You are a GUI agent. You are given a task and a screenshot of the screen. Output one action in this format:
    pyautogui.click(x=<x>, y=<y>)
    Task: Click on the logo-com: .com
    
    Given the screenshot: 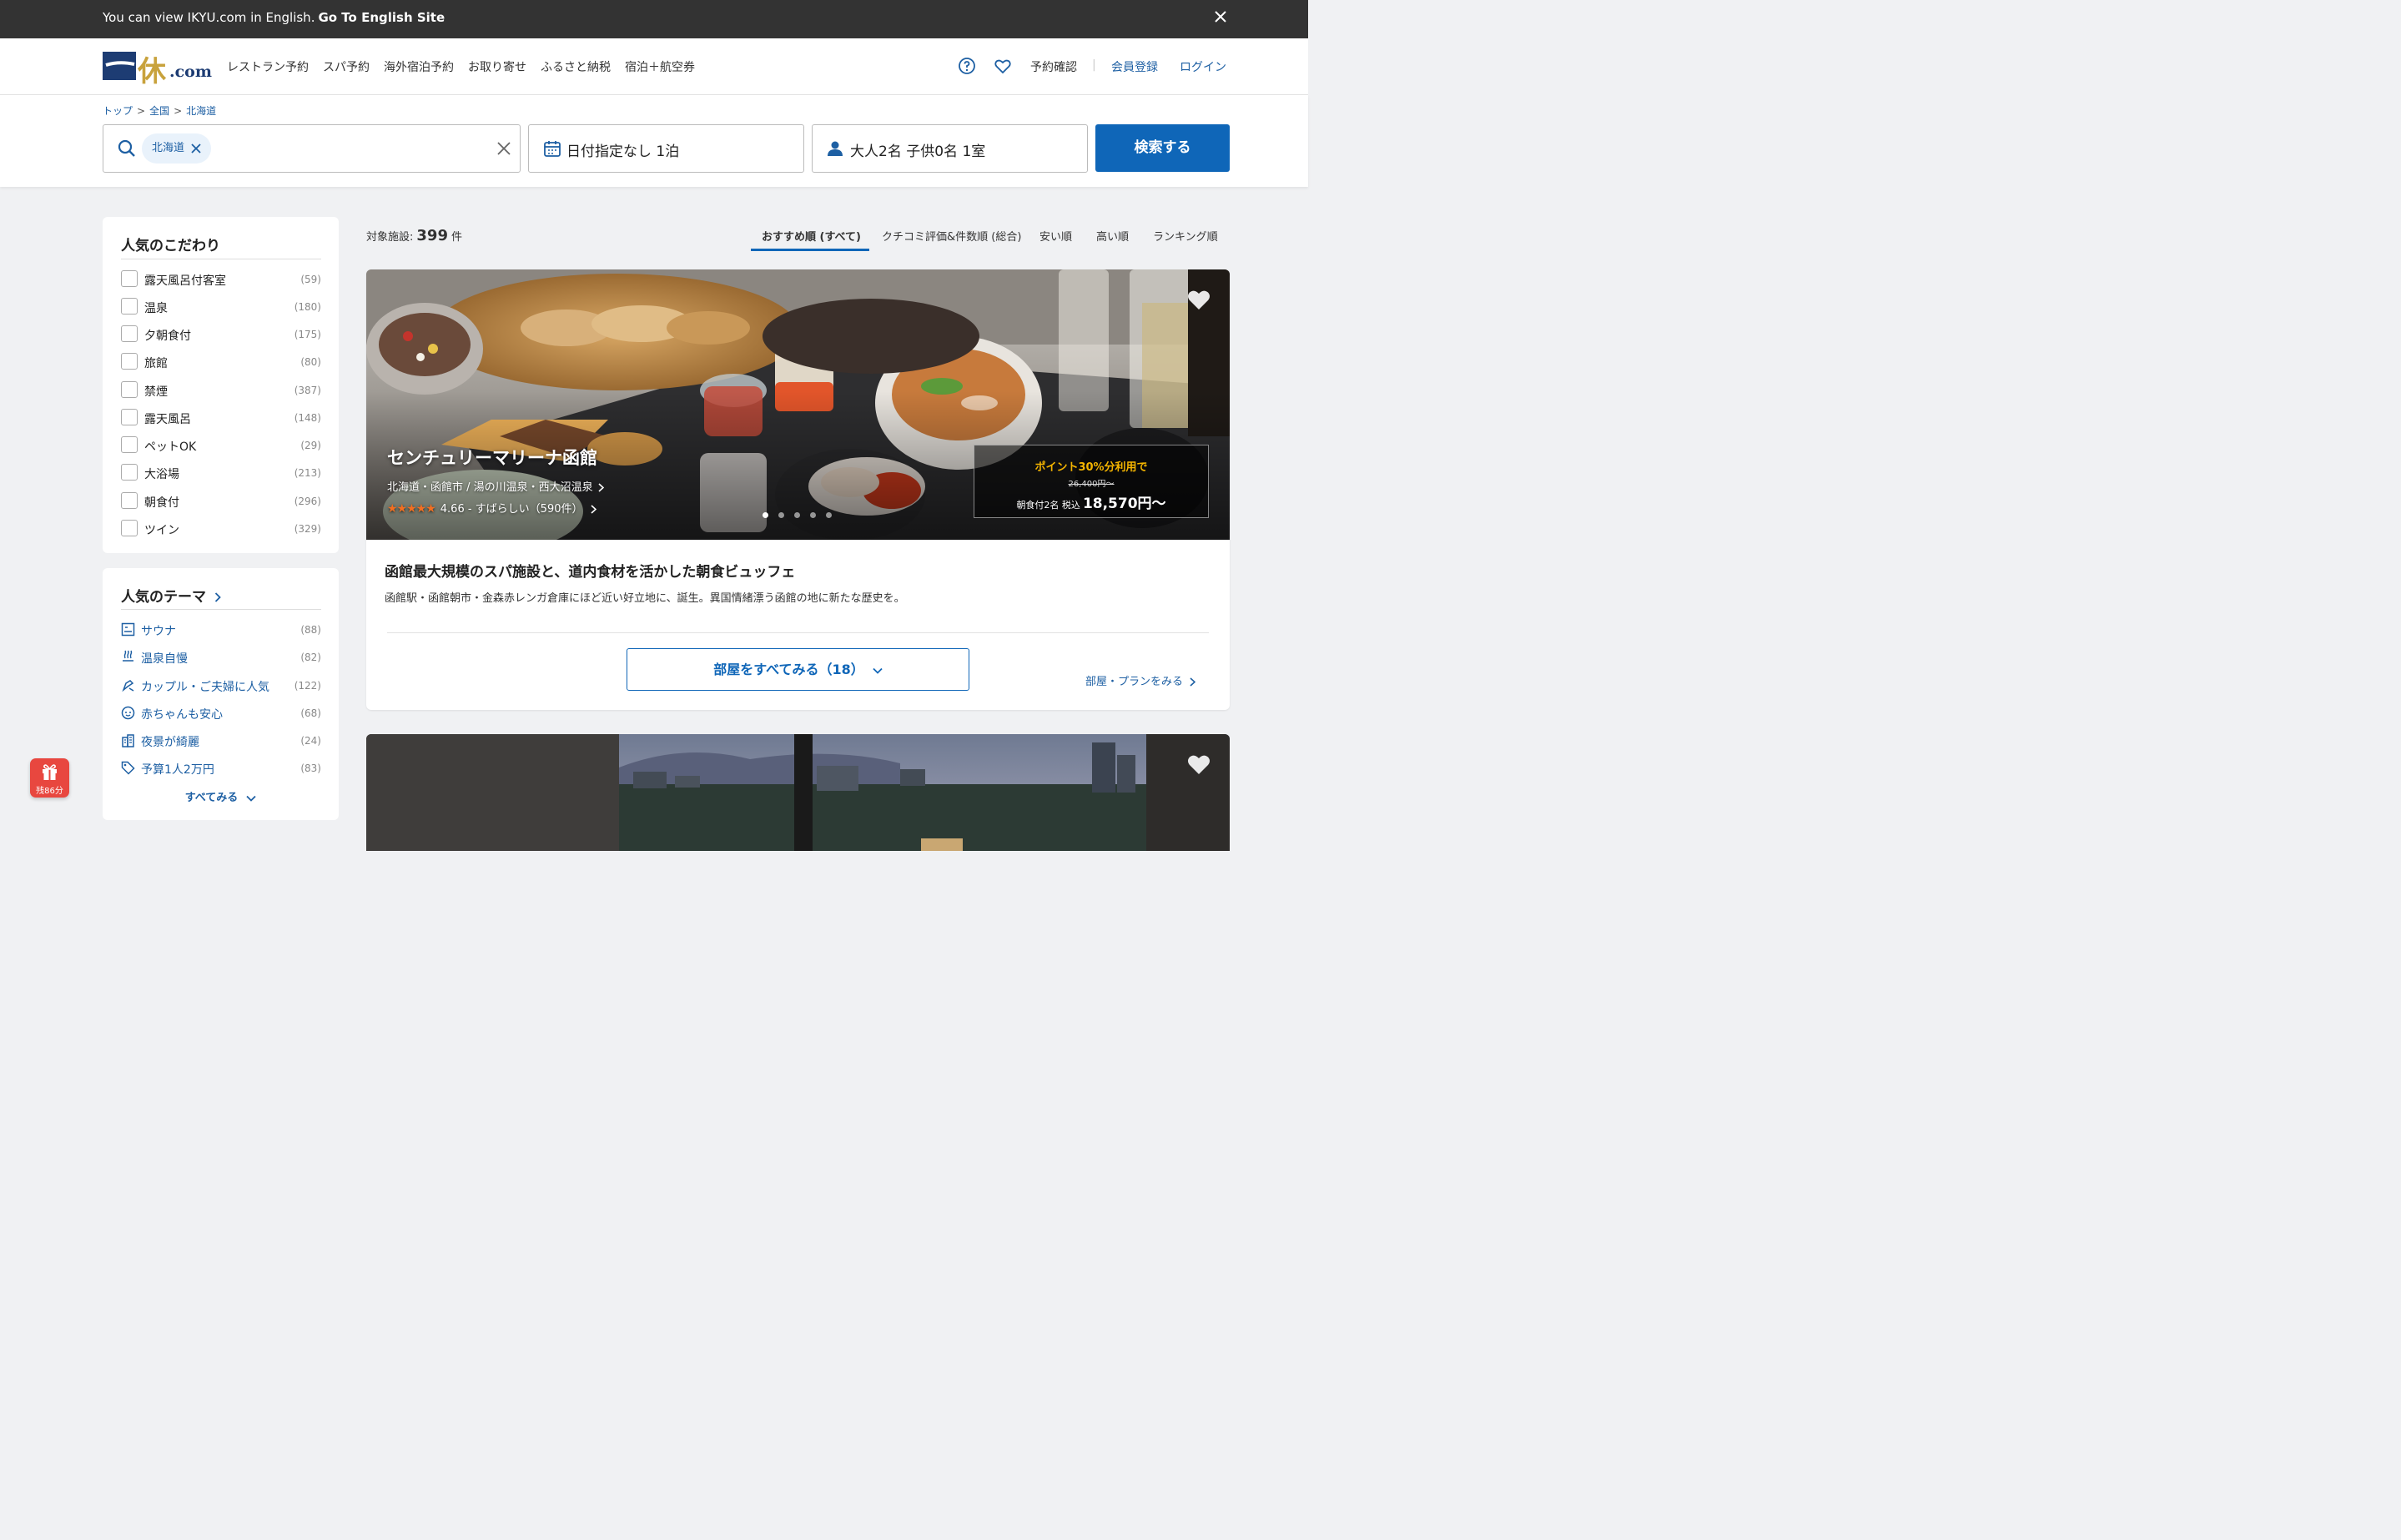 What is the action you would take?
    pyautogui.click(x=191, y=72)
    